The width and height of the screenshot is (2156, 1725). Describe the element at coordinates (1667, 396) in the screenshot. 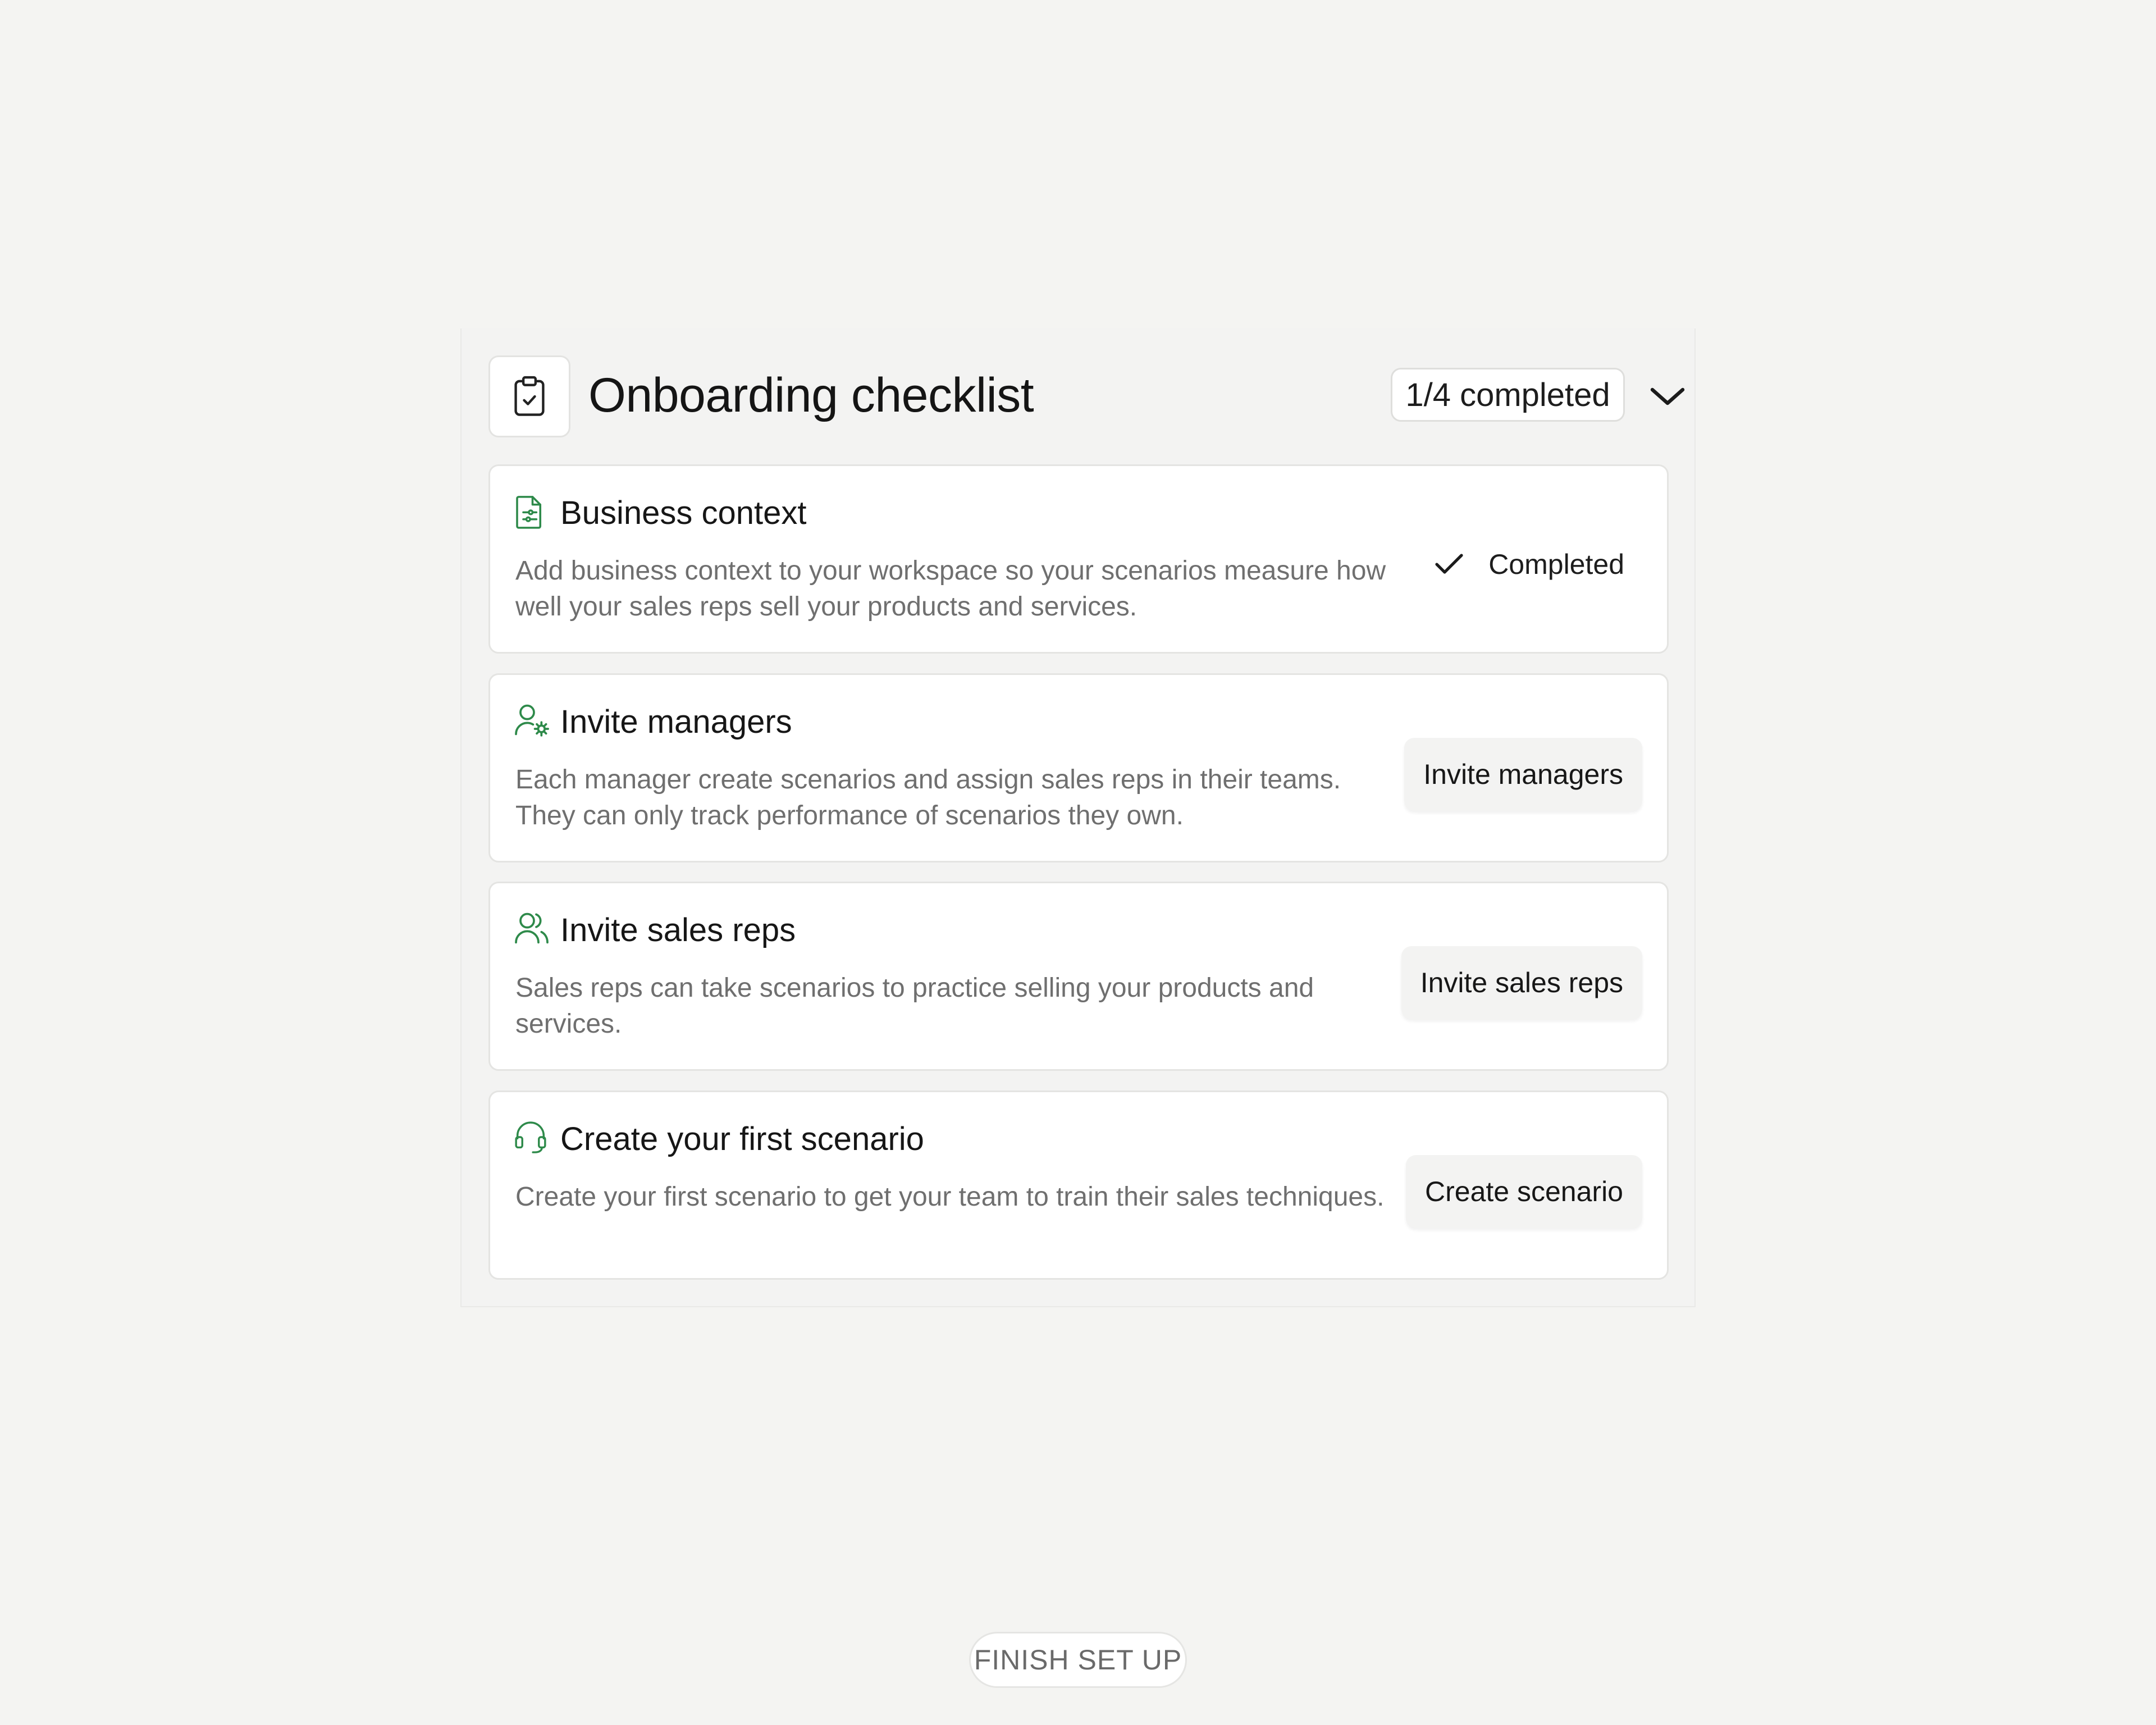

I see `chevron-down-icon` at that location.